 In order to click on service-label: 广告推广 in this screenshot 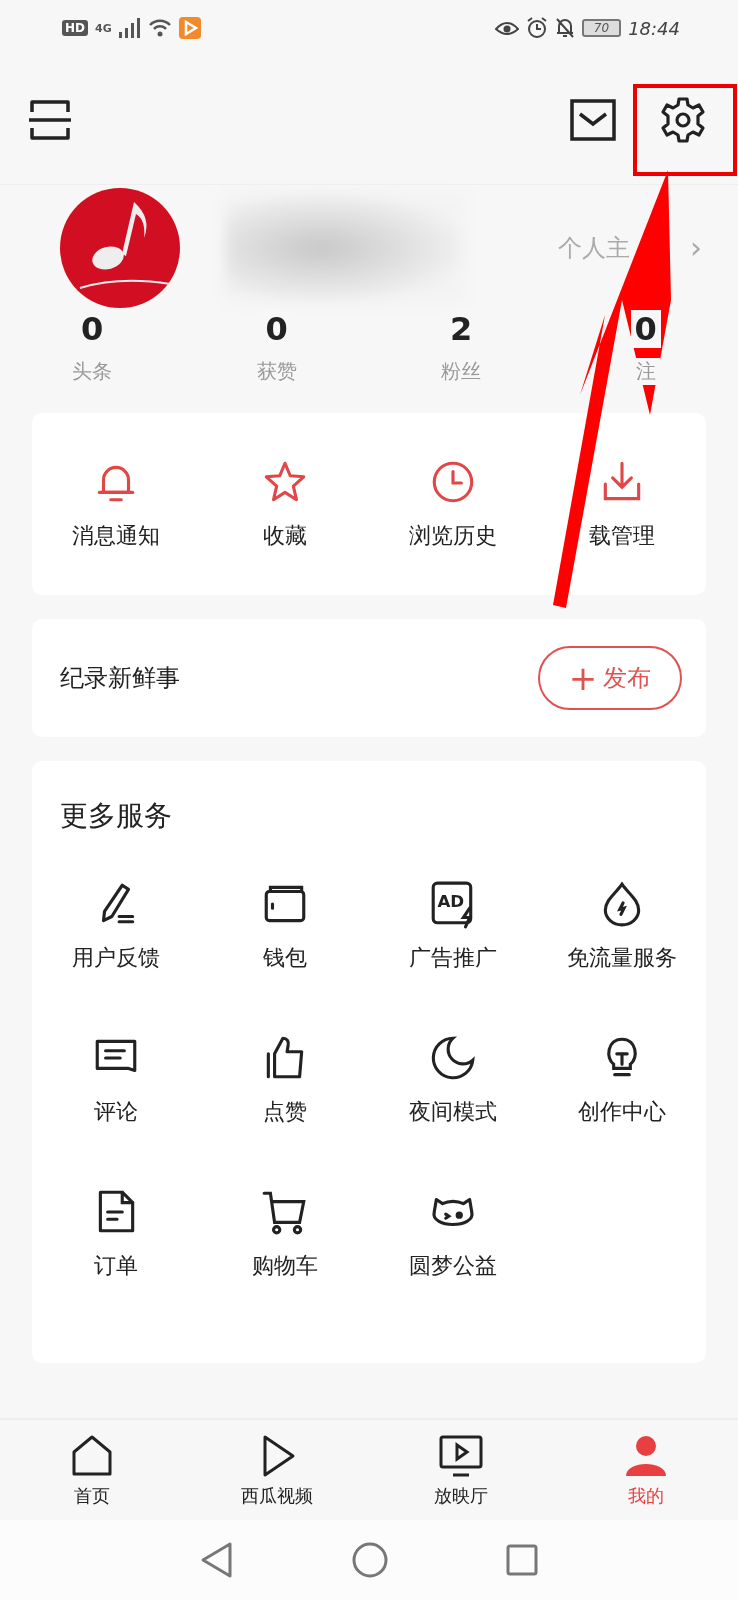, I will do `click(453, 958)`.